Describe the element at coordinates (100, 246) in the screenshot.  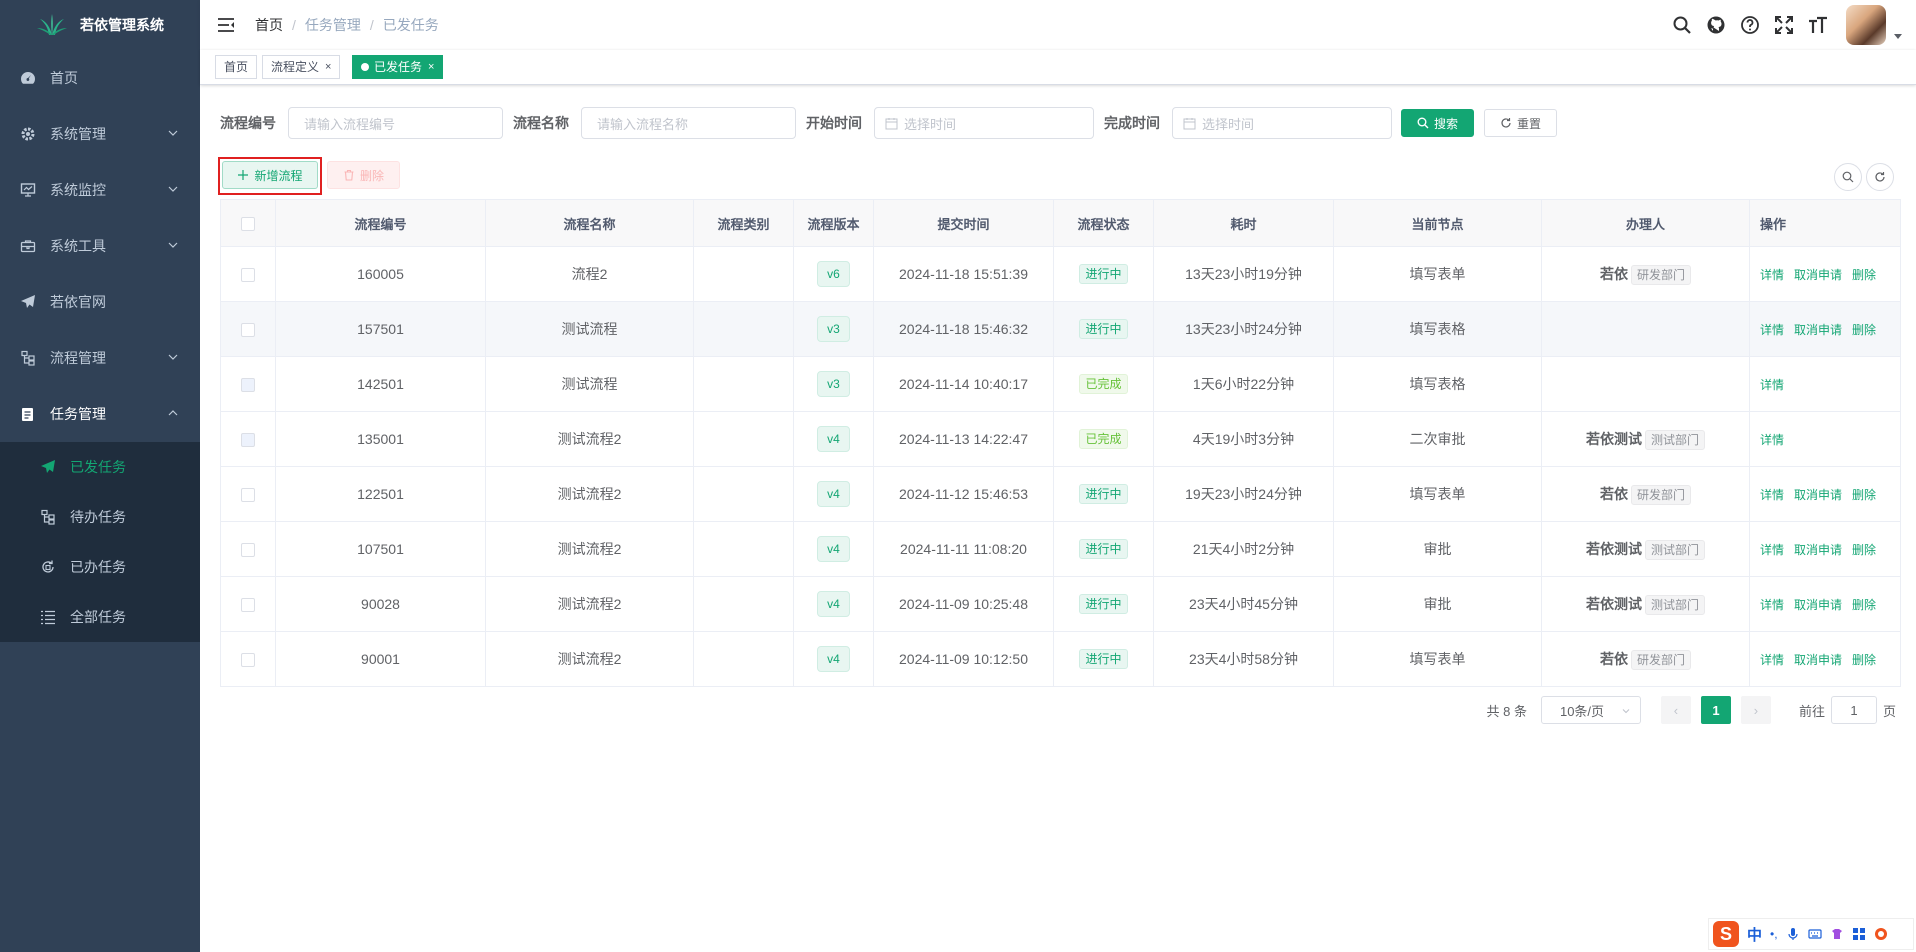
I see `sidebar-item-system-tools: 系统工具` at that location.